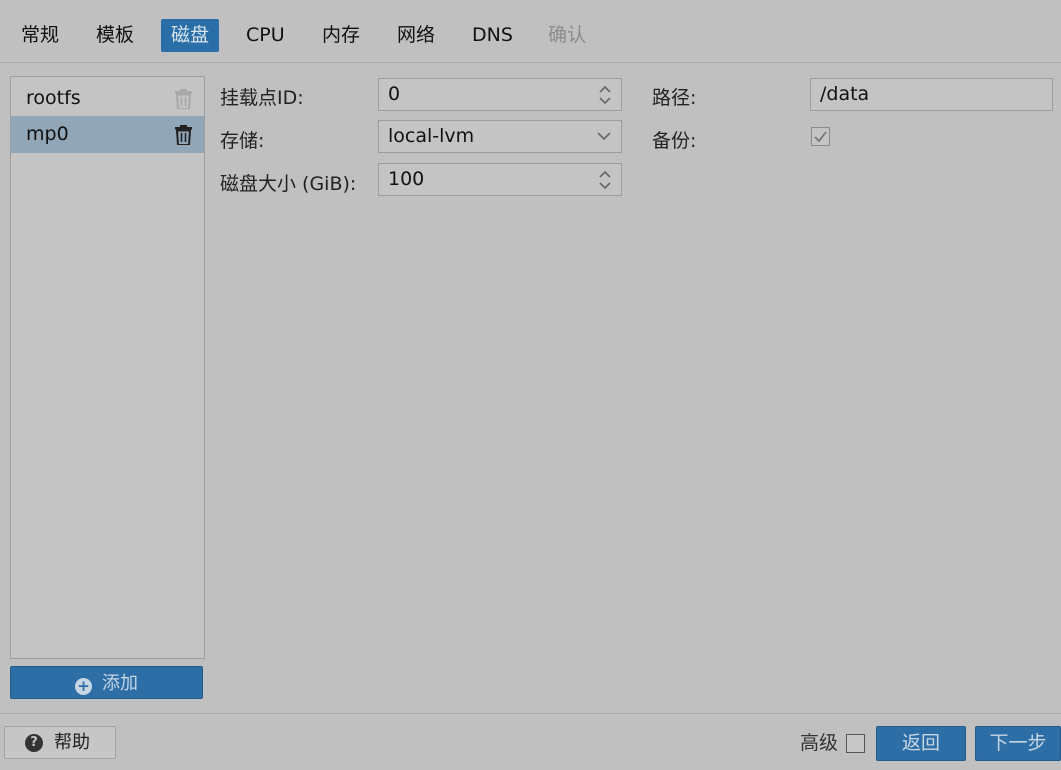 The height and width of the screenshot is (770, 1061). I want to click on backup-label: 备份:, so click(674, 141).